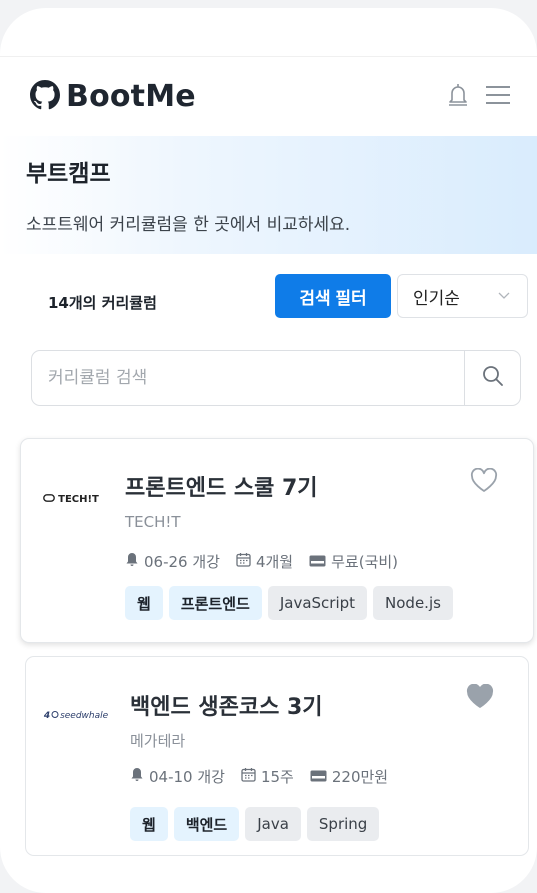 Image resolution: width=537 pixels, height=893 pixels. What do you see at coordinates (484, 482) in the screenshot?
I see `heart-icon` at bounding box center [484, 482].